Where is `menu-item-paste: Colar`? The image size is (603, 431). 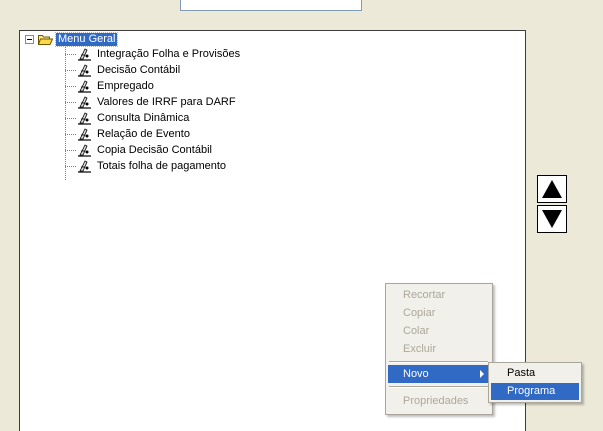 menu-item-paste: Colar is located at coordinates (439, 331).